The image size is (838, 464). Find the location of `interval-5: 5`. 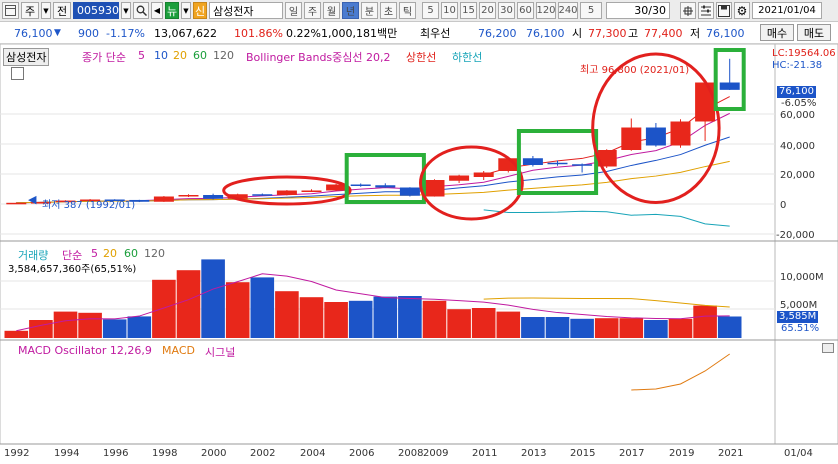

interval-5: 5 is located at coordinates (430, 10).